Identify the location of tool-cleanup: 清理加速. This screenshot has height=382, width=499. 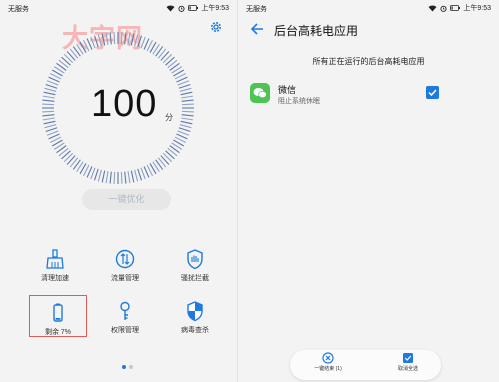
(55, 261).